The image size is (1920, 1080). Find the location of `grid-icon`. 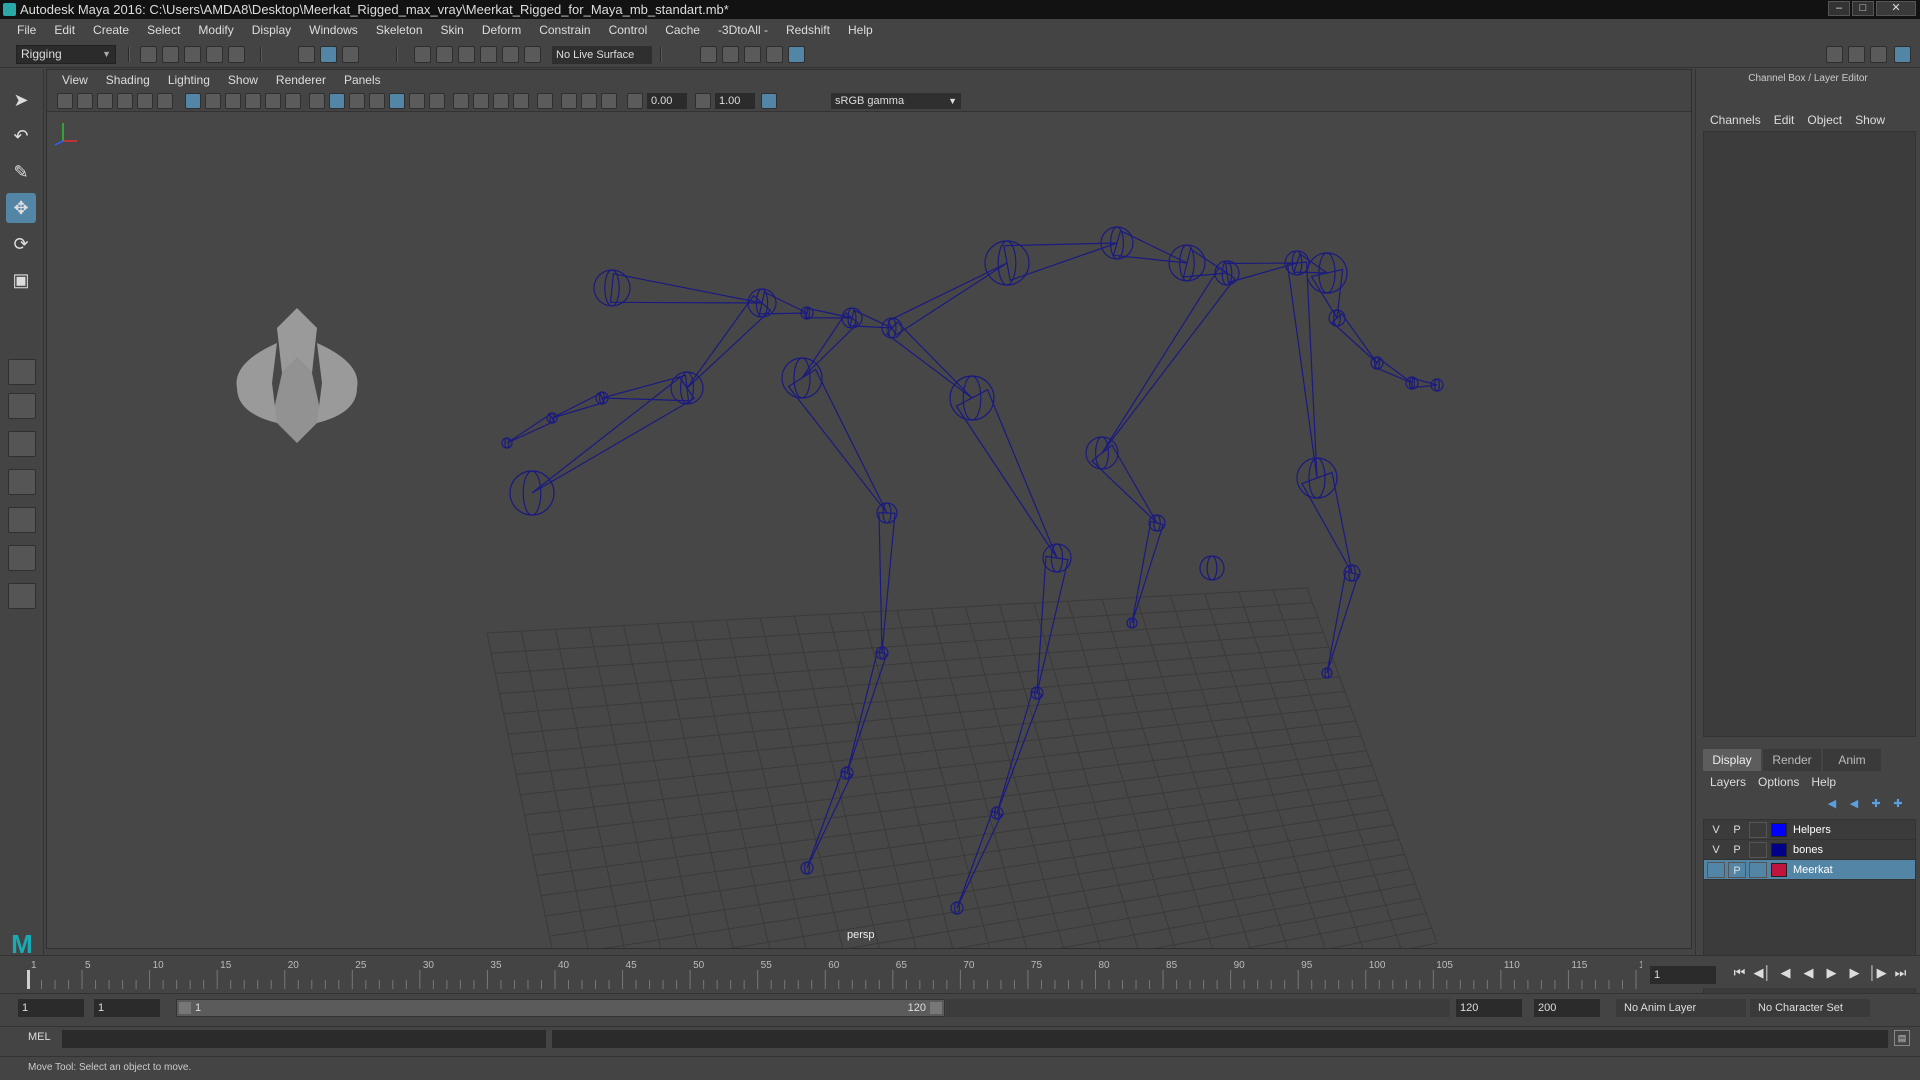

grid-icon is located at coordinates (193, 101).